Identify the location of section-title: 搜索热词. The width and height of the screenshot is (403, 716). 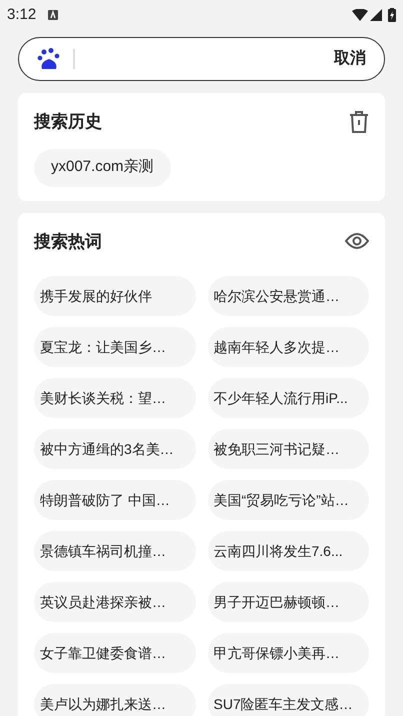
(68, 241).